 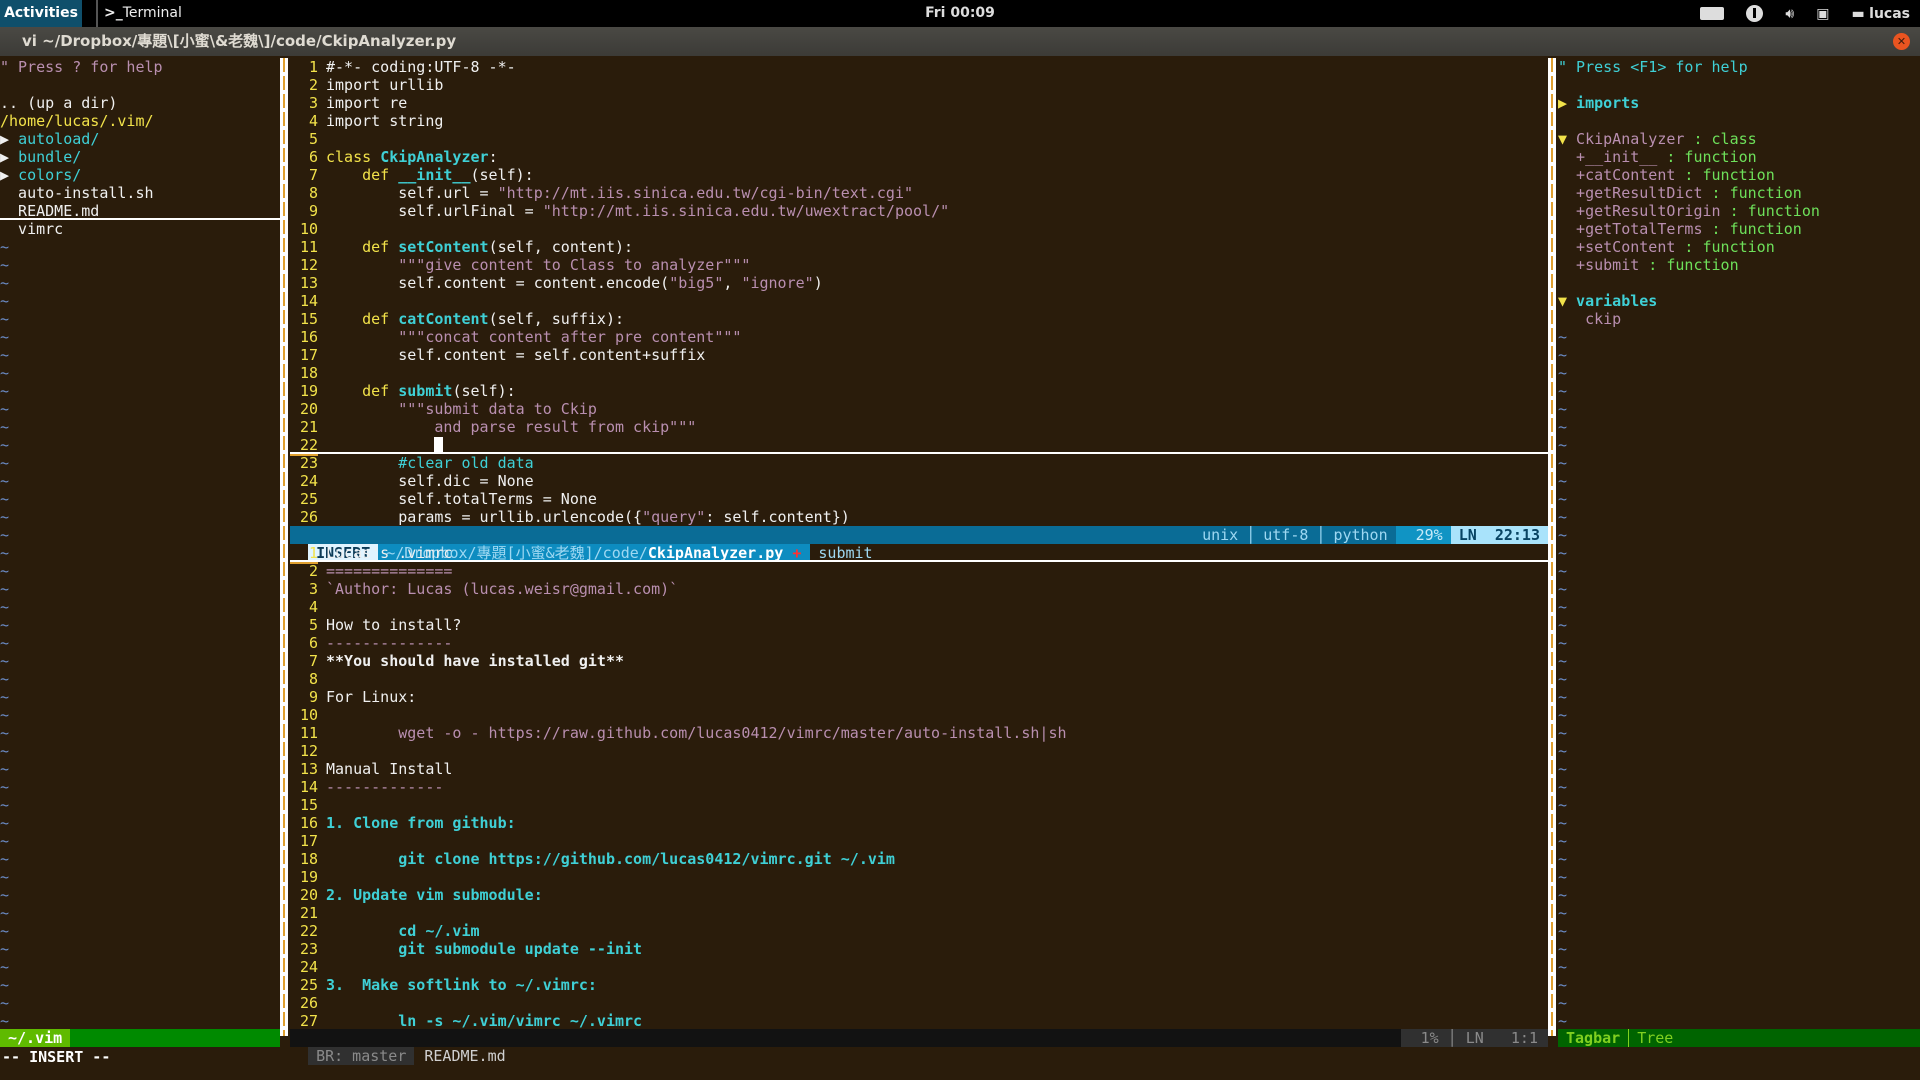 I want to click on markdown-text: ln -s ~/.vim/vimrc ~/.vimrc, so click(x=484, y=1021).